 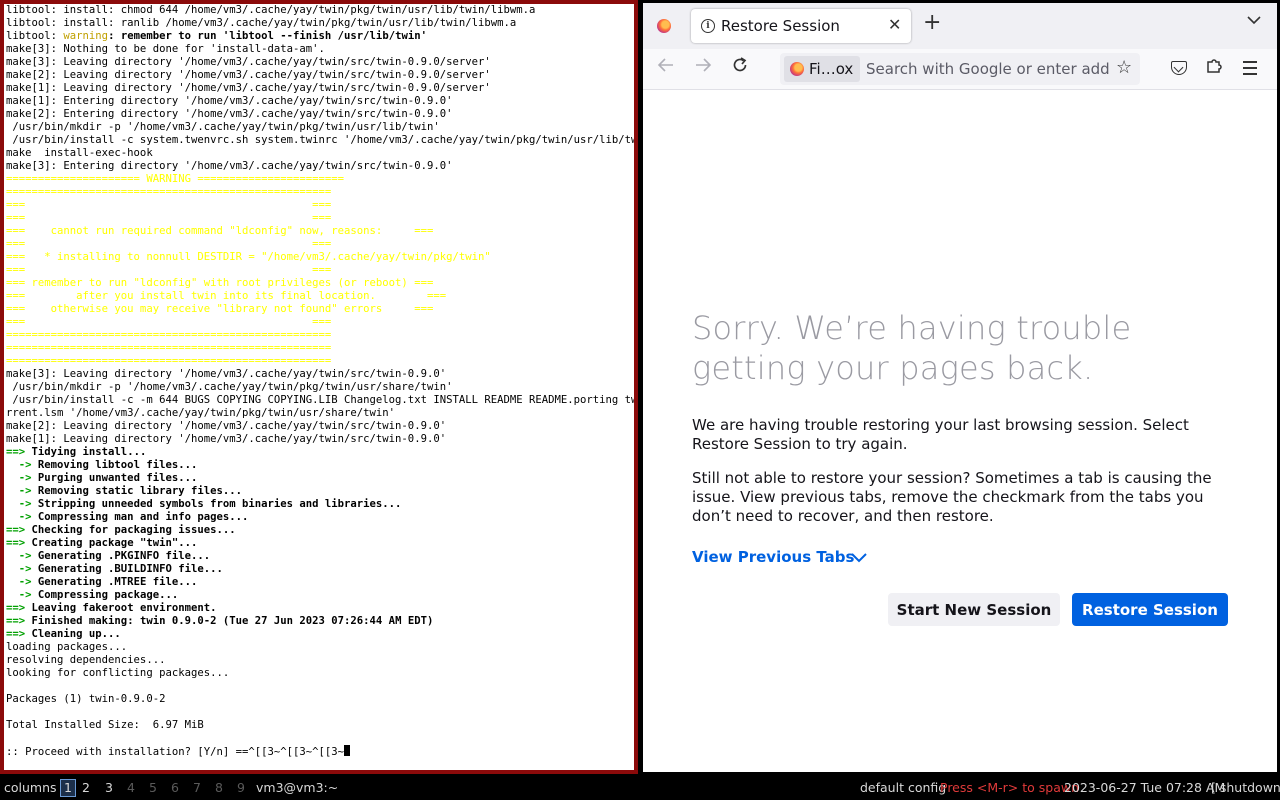 I want to click on workspace-1: 1, so click(x=68, y=788).